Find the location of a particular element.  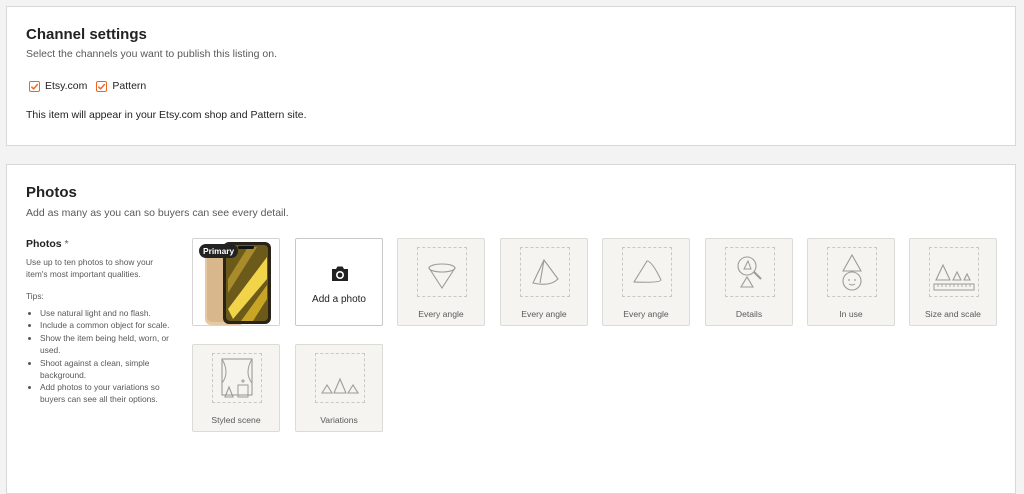

camera-icon is located at coordinates (340, 273).